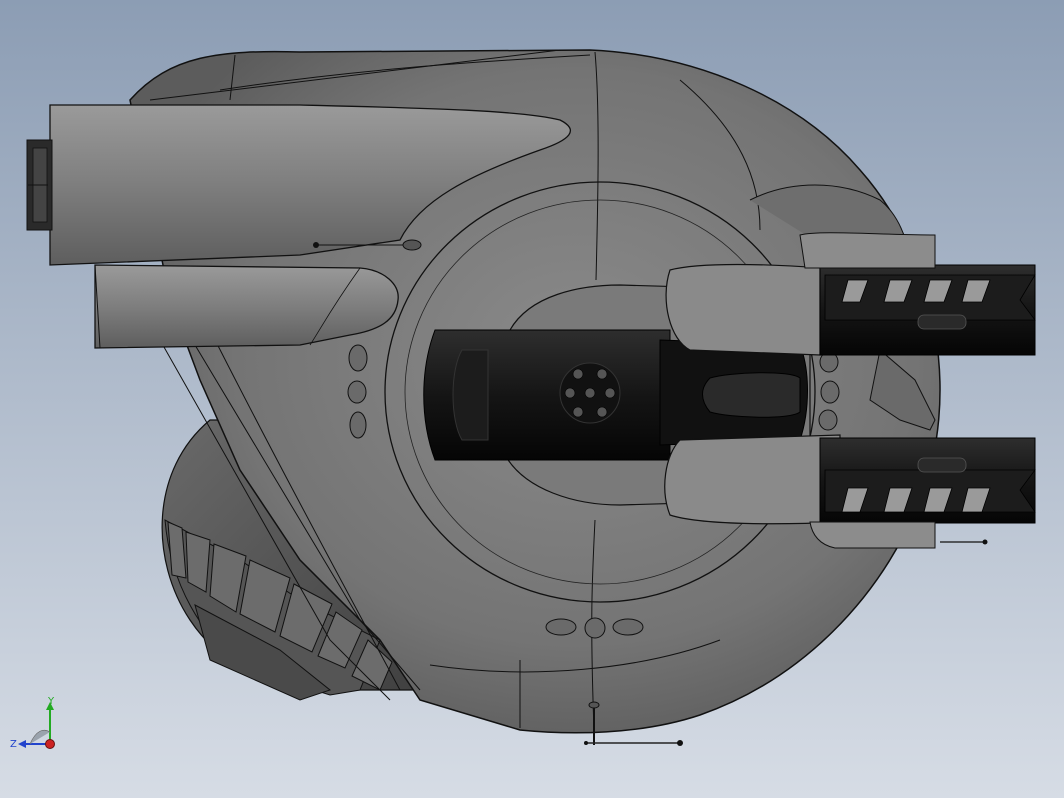 This screenshot has height=798, width=1064. I want to click on orientation-triad: Y Z, so click(32, 723).